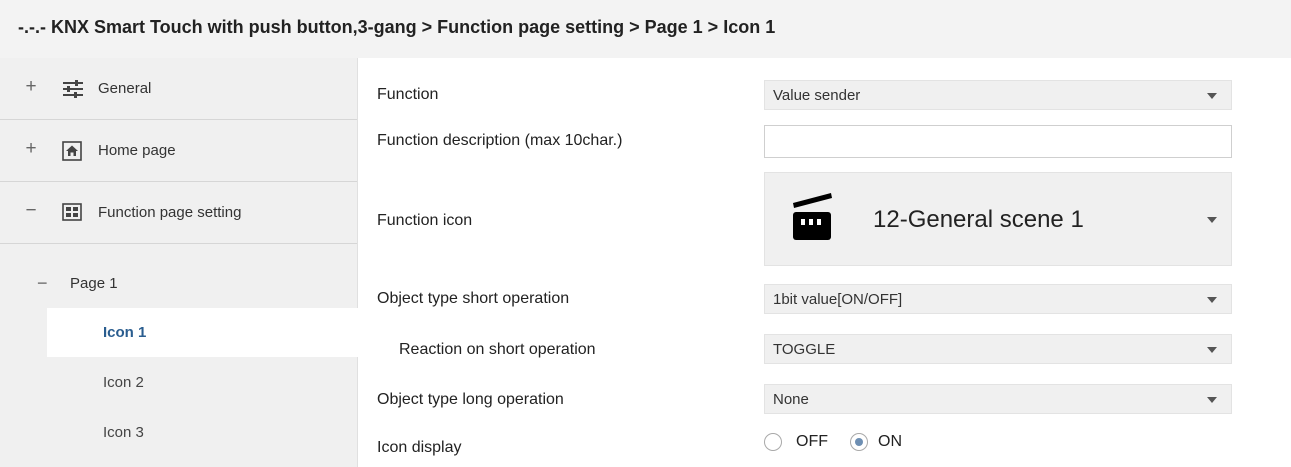 The height and width of the screenshot is (467, 1291). I want to click on icon-display-label: Icon display, so click(419, 447).